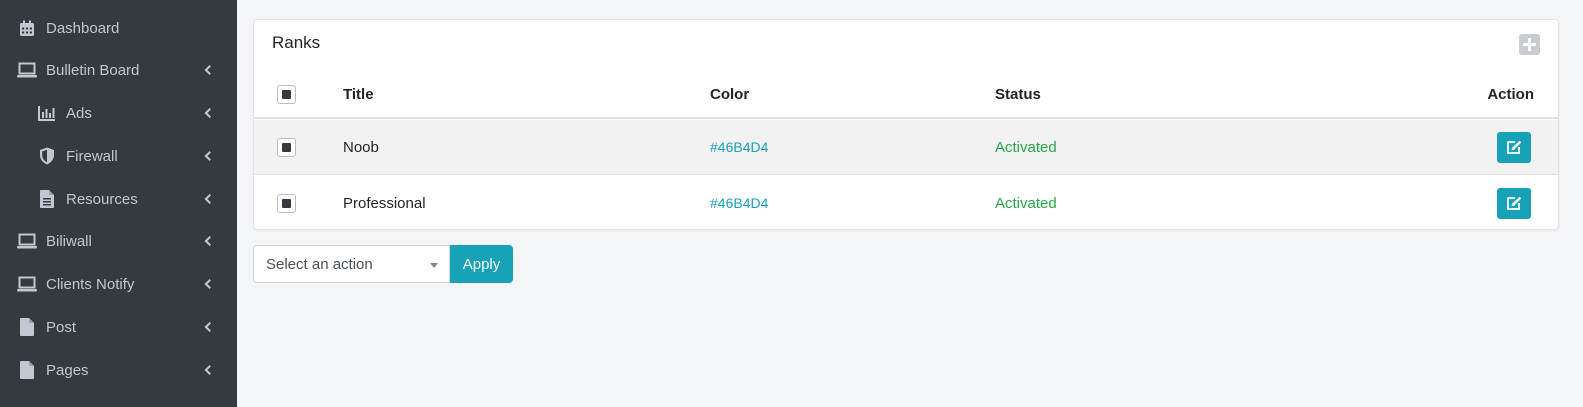 The image size is (1583, 407). I want to click on sidebar-item-label: Pages, so click(67, 370).